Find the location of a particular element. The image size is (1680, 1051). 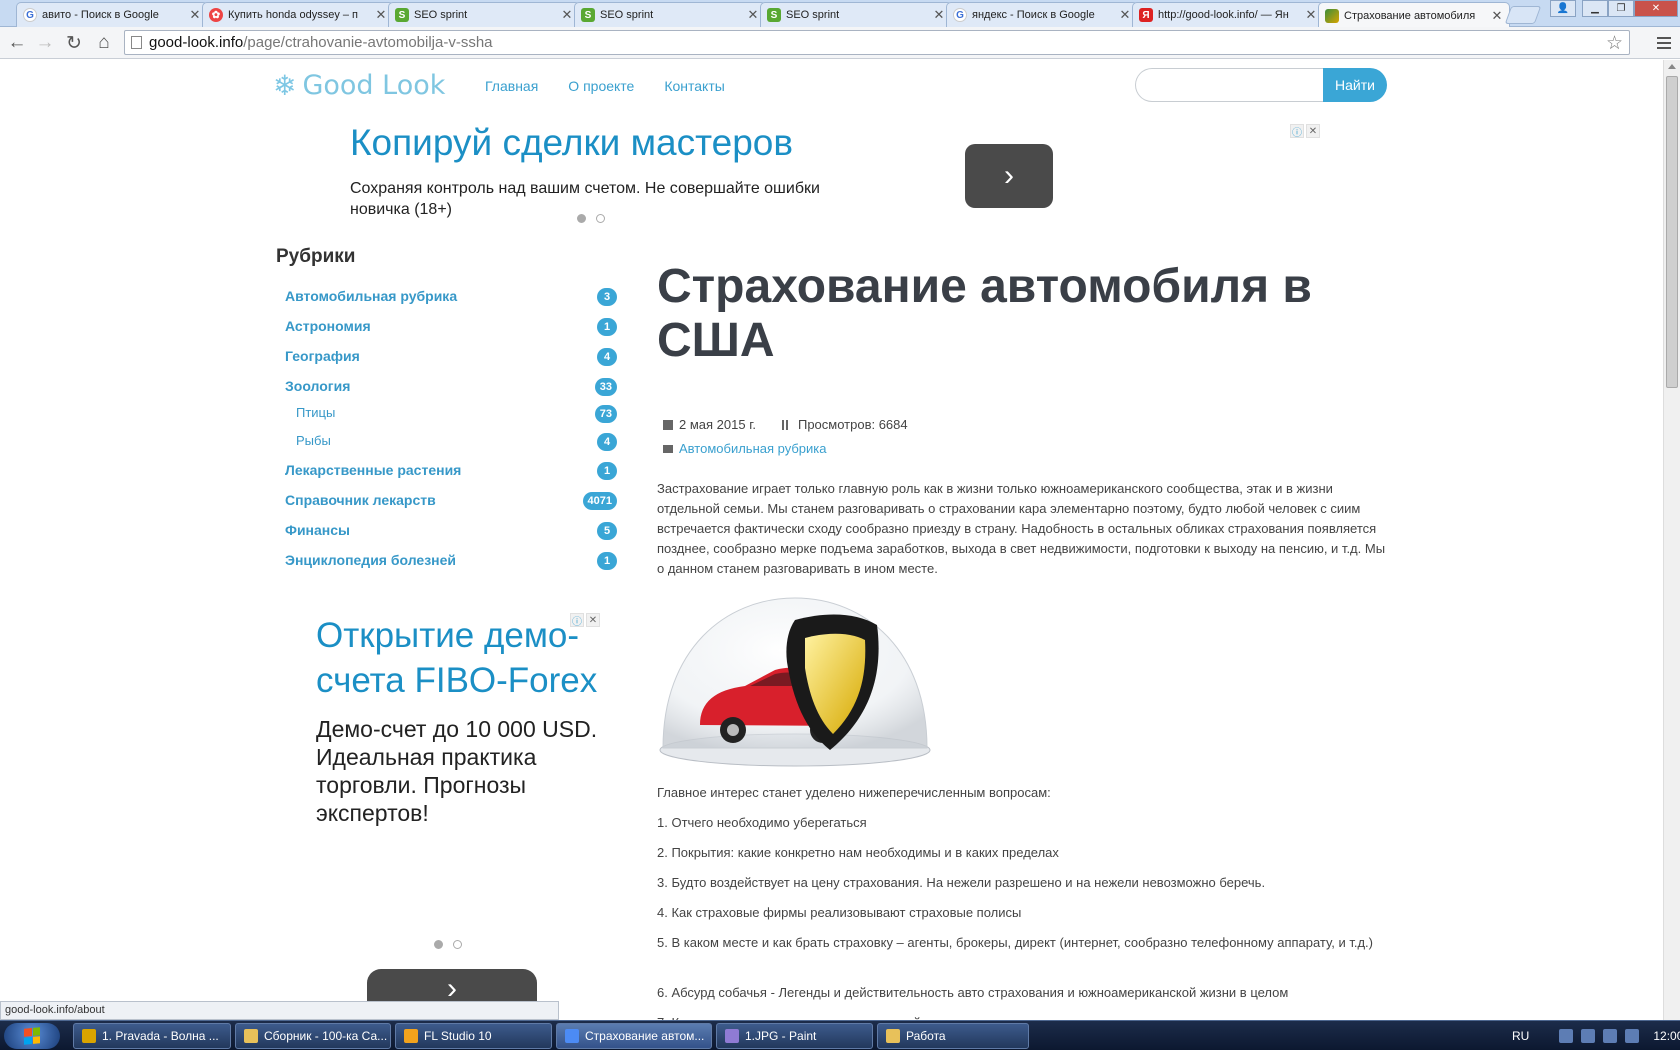

sidebar-category: Автомобильная рубрика 3 is located at coordinates (451, 298).